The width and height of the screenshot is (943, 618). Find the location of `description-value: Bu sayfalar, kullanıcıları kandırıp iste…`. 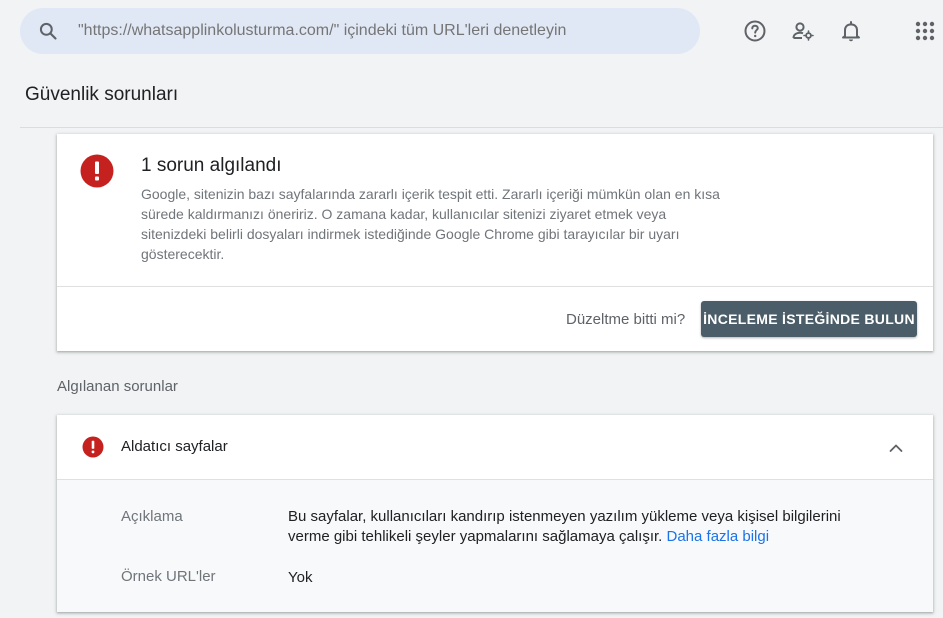

description-value: Bu sayfalar, kullanıcıları kandırıp iste… is located at coordinates (573, 527).